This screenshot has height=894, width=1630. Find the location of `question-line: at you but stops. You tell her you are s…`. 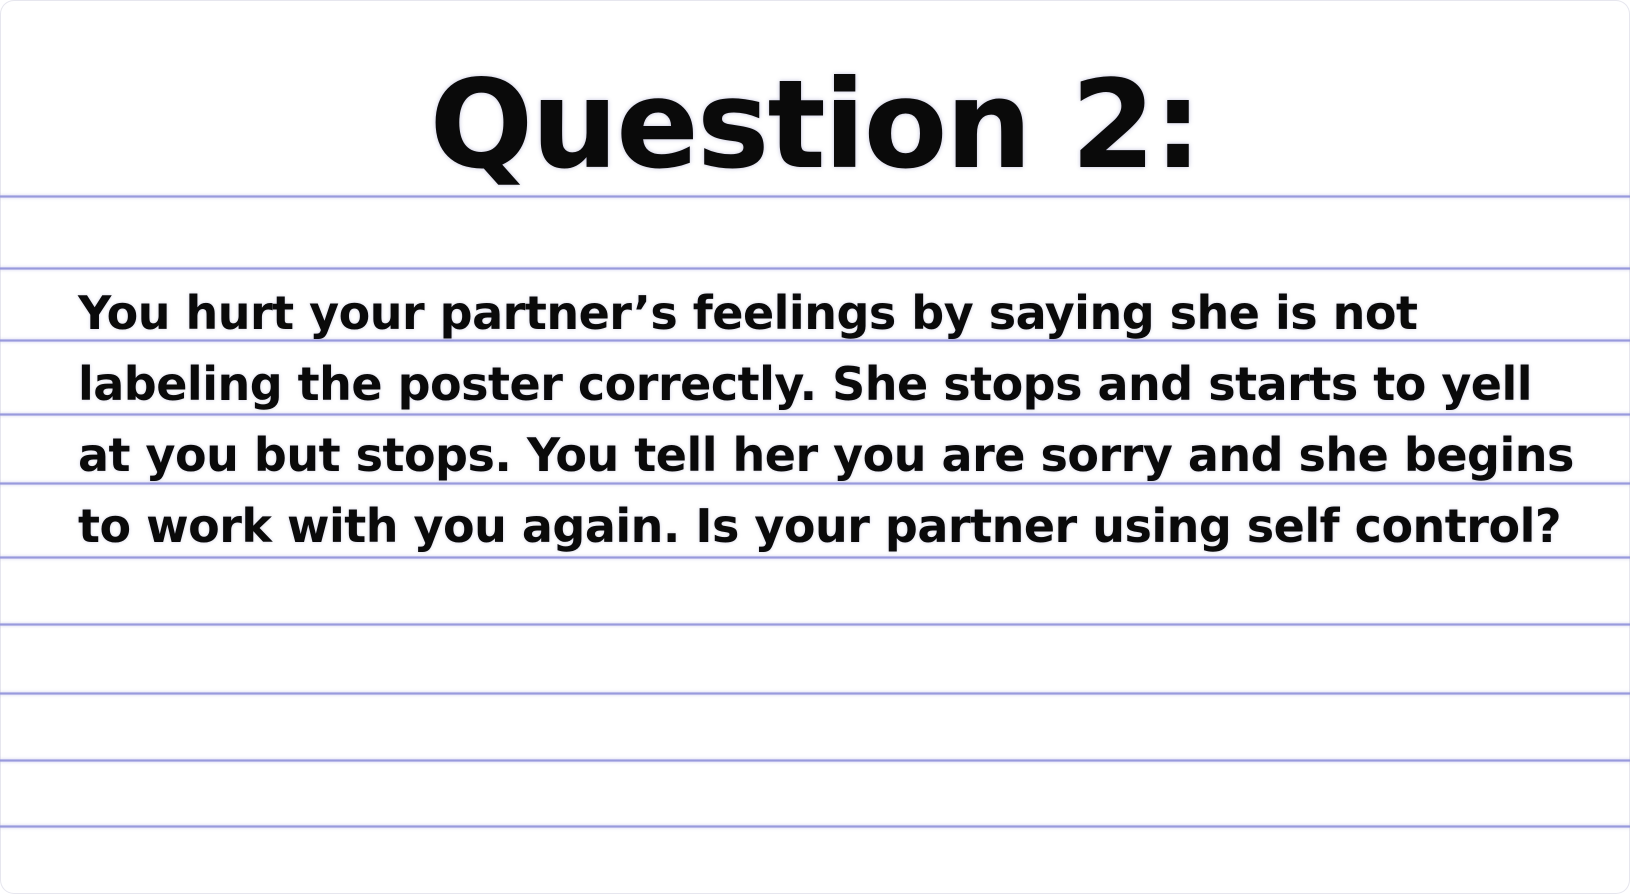

question-line: at you but stops. You tell her you are s… is located at coordinates (826, 455).